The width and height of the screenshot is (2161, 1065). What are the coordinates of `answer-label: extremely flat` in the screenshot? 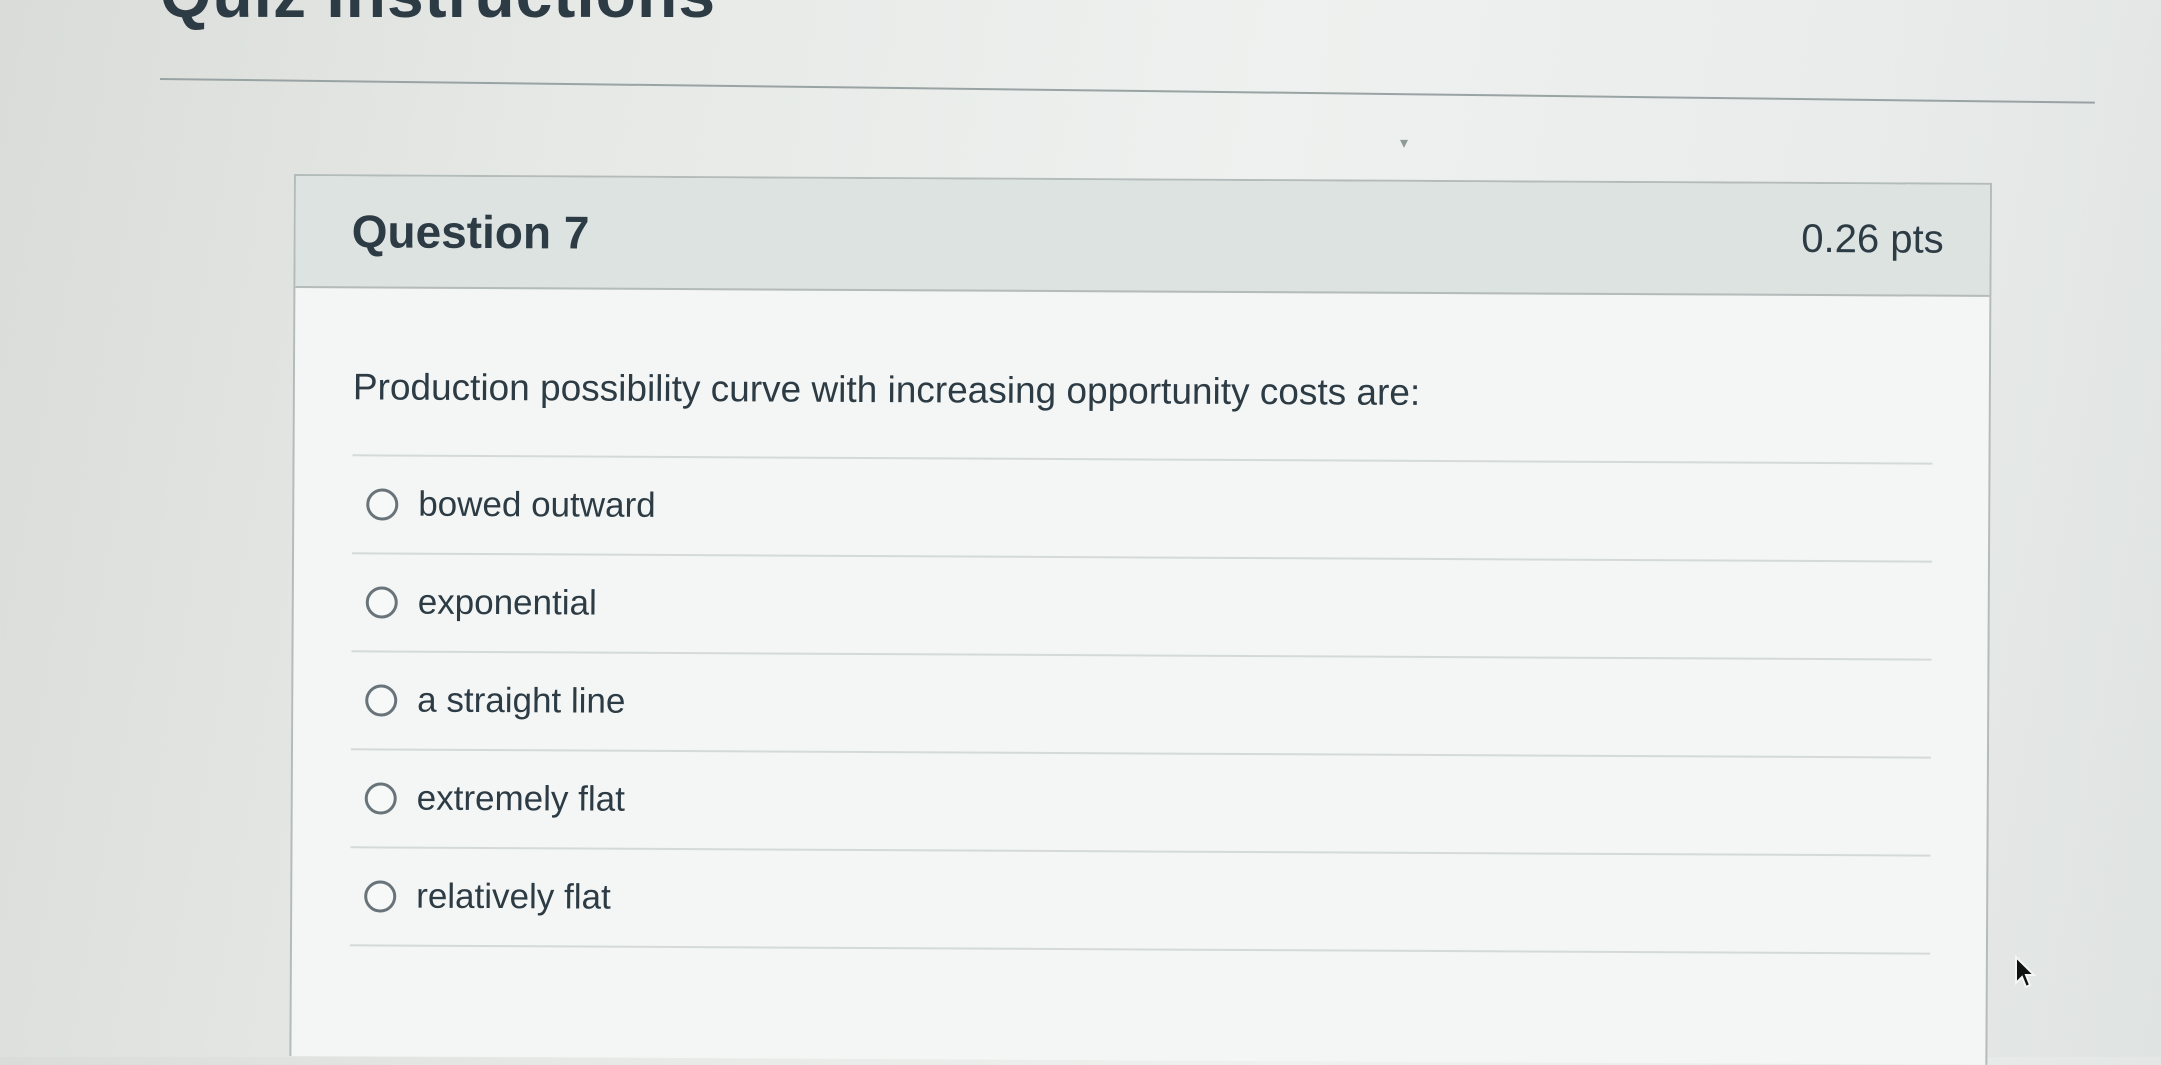 It's located at (521, 799).